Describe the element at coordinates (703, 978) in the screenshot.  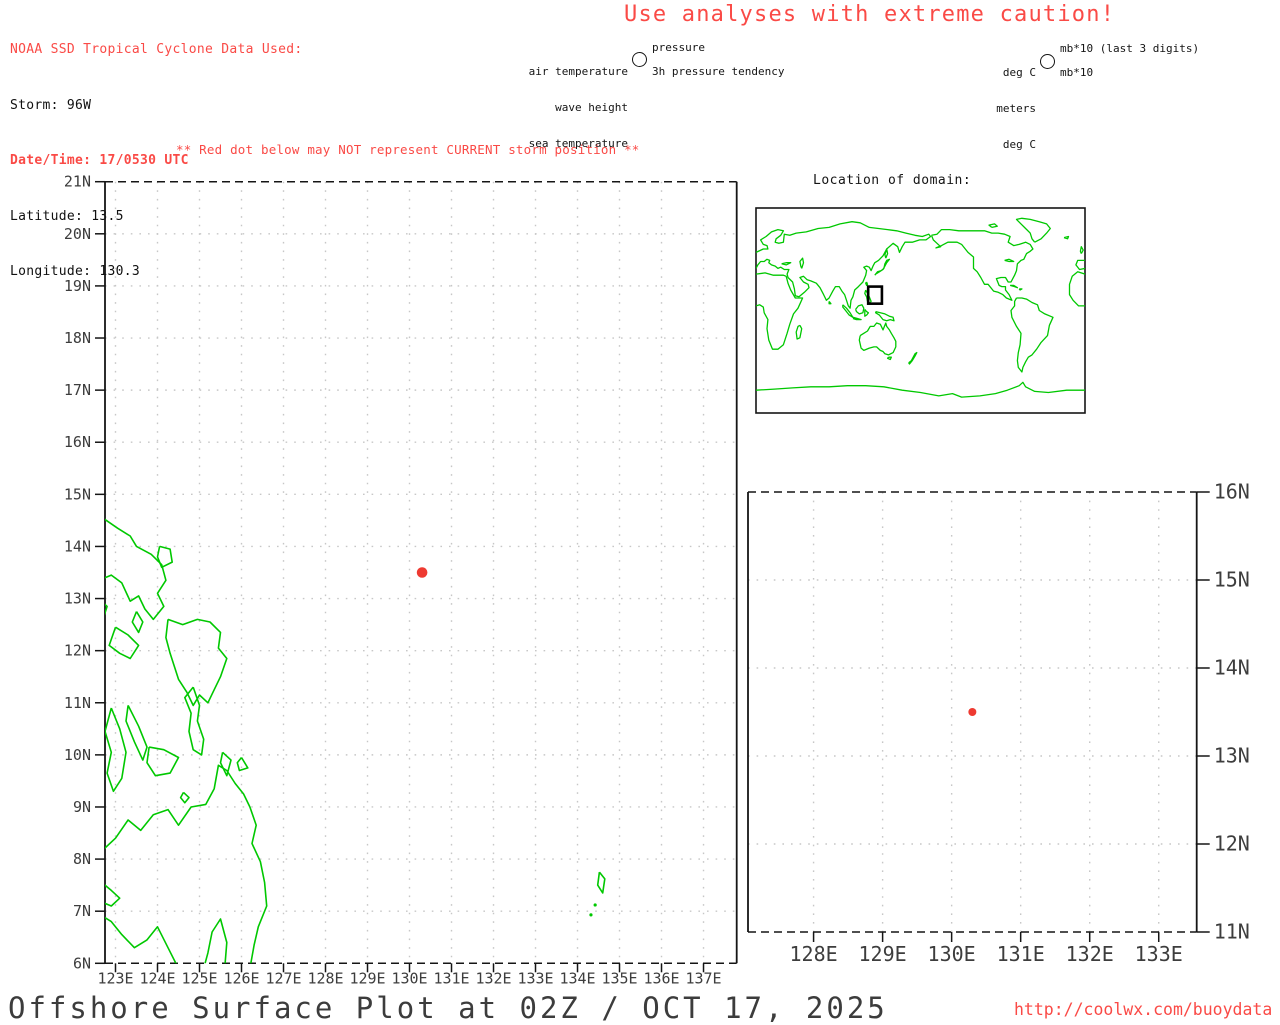
I see `lon-tick-label: 137E` at that location.